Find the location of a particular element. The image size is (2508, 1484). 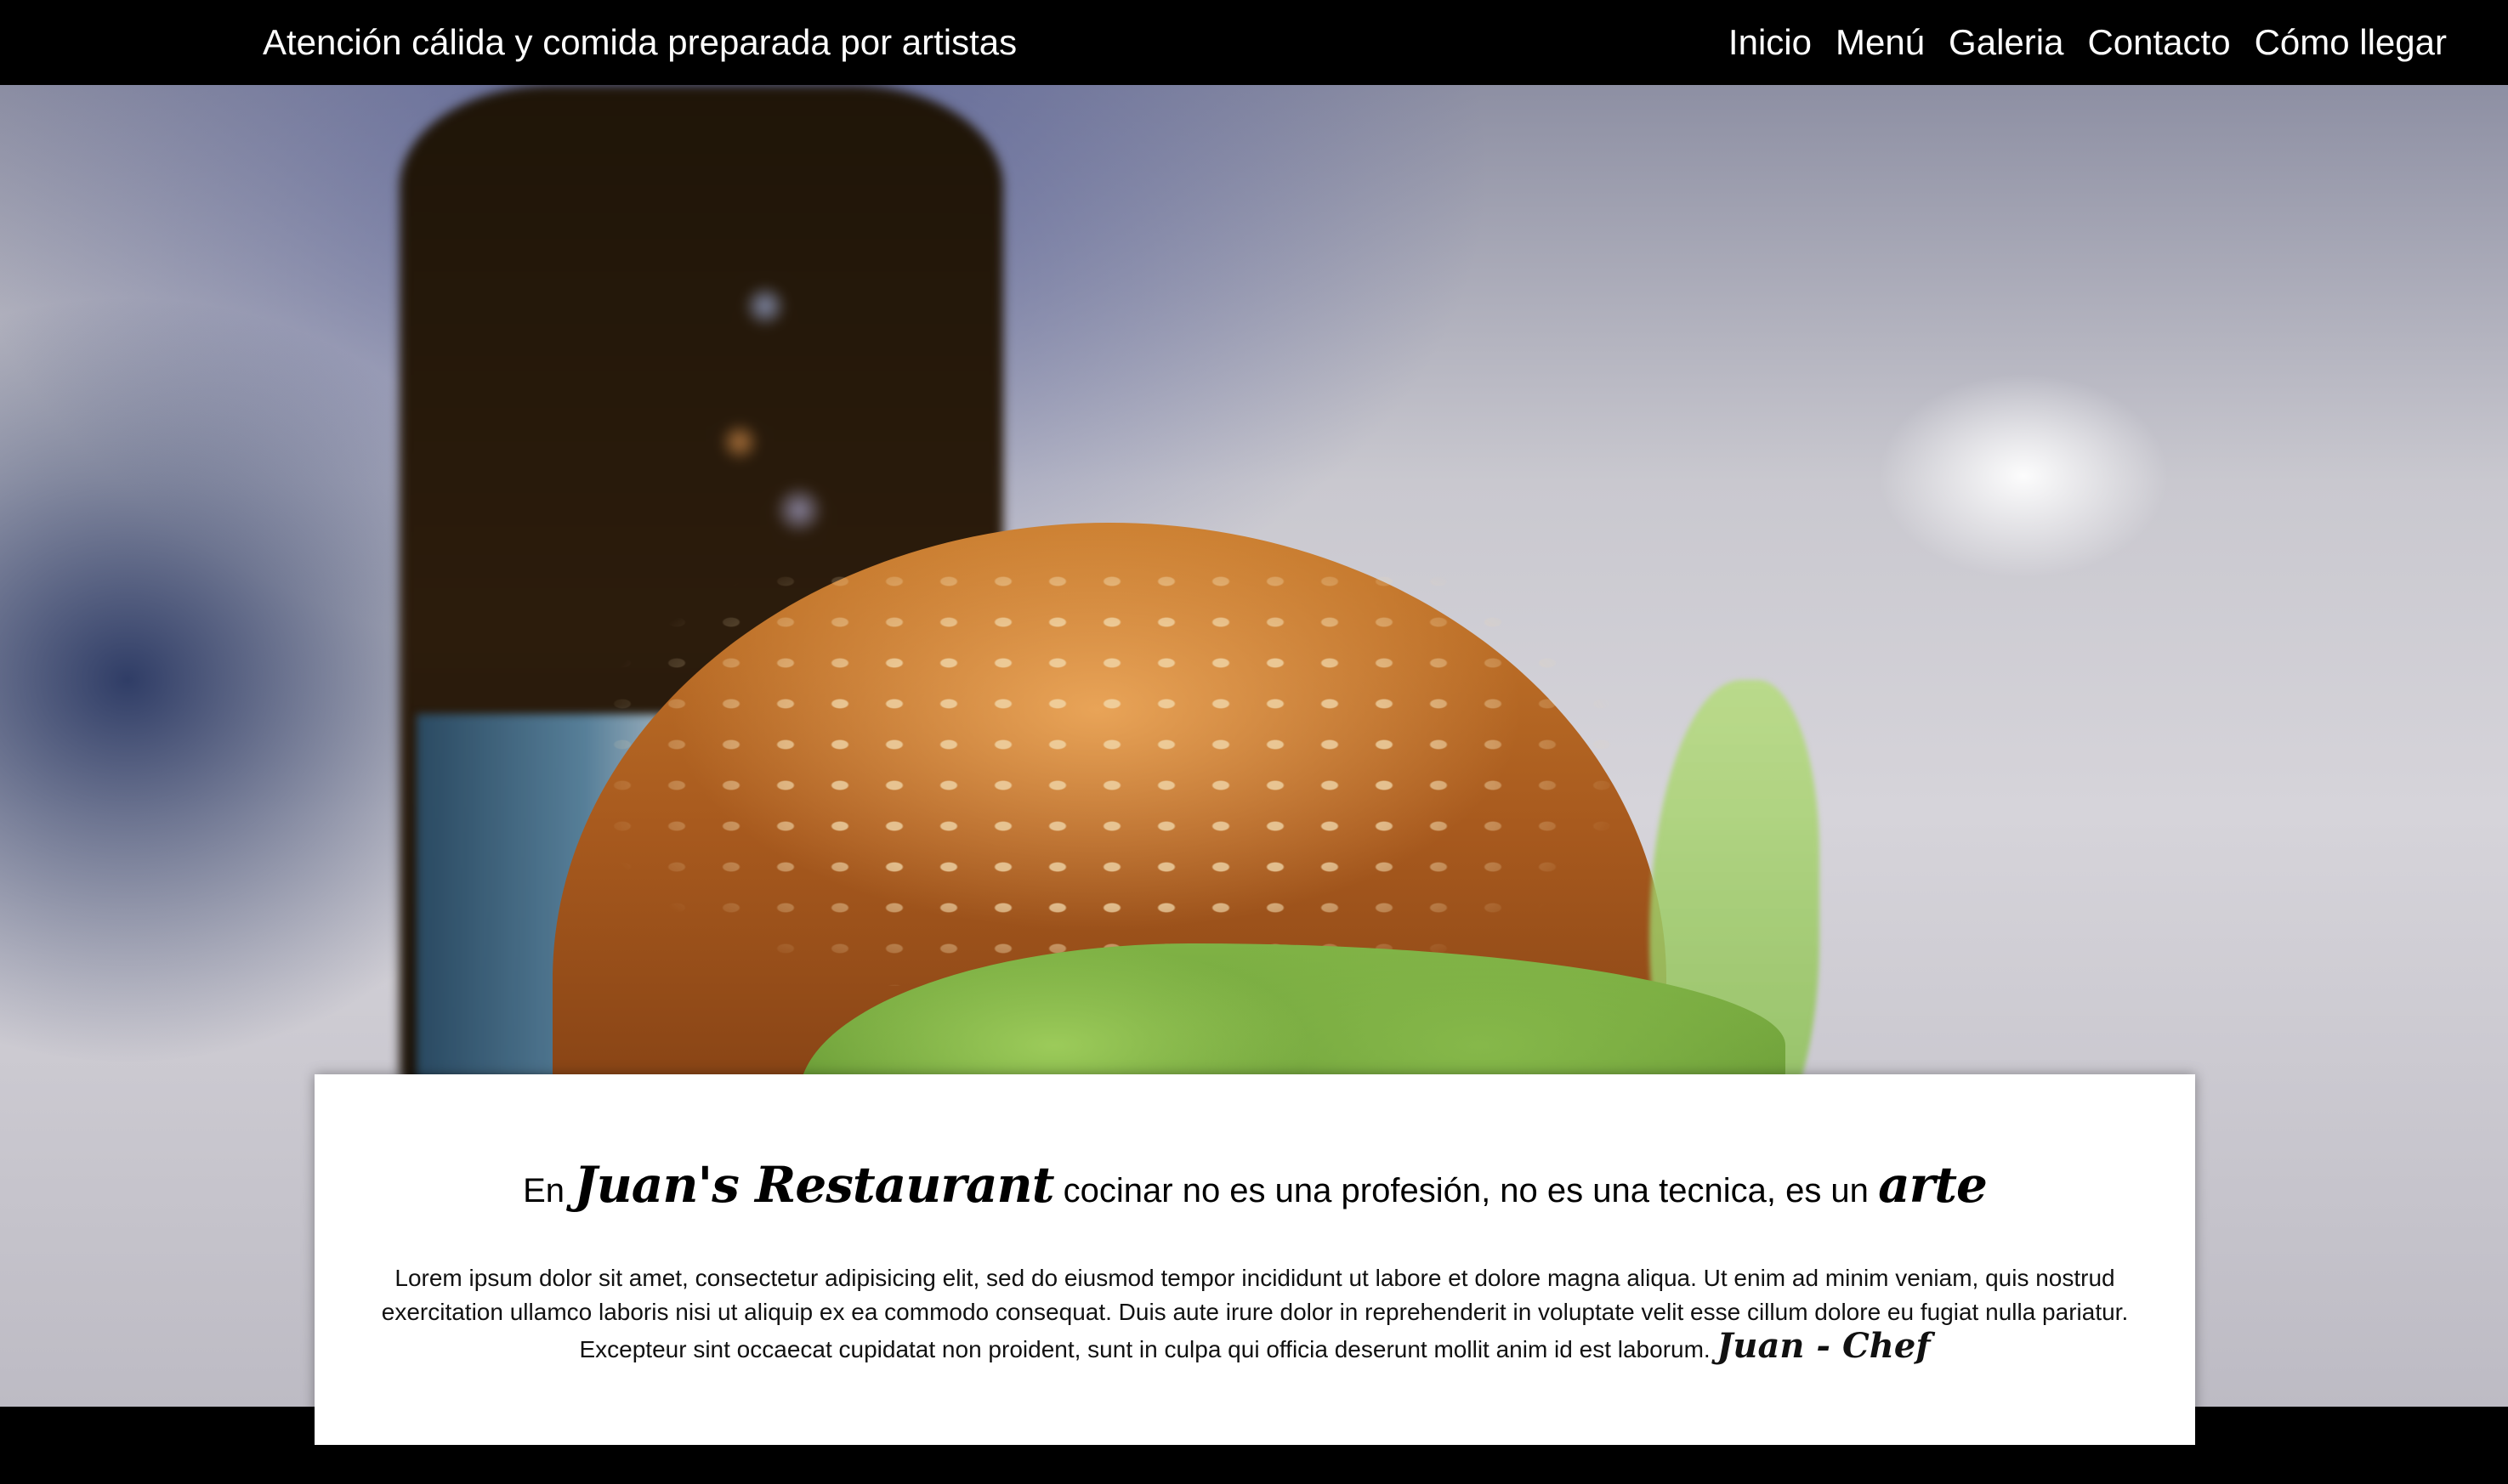

nav-link-galeria: Galeria is located at coordinates (2006, 42).